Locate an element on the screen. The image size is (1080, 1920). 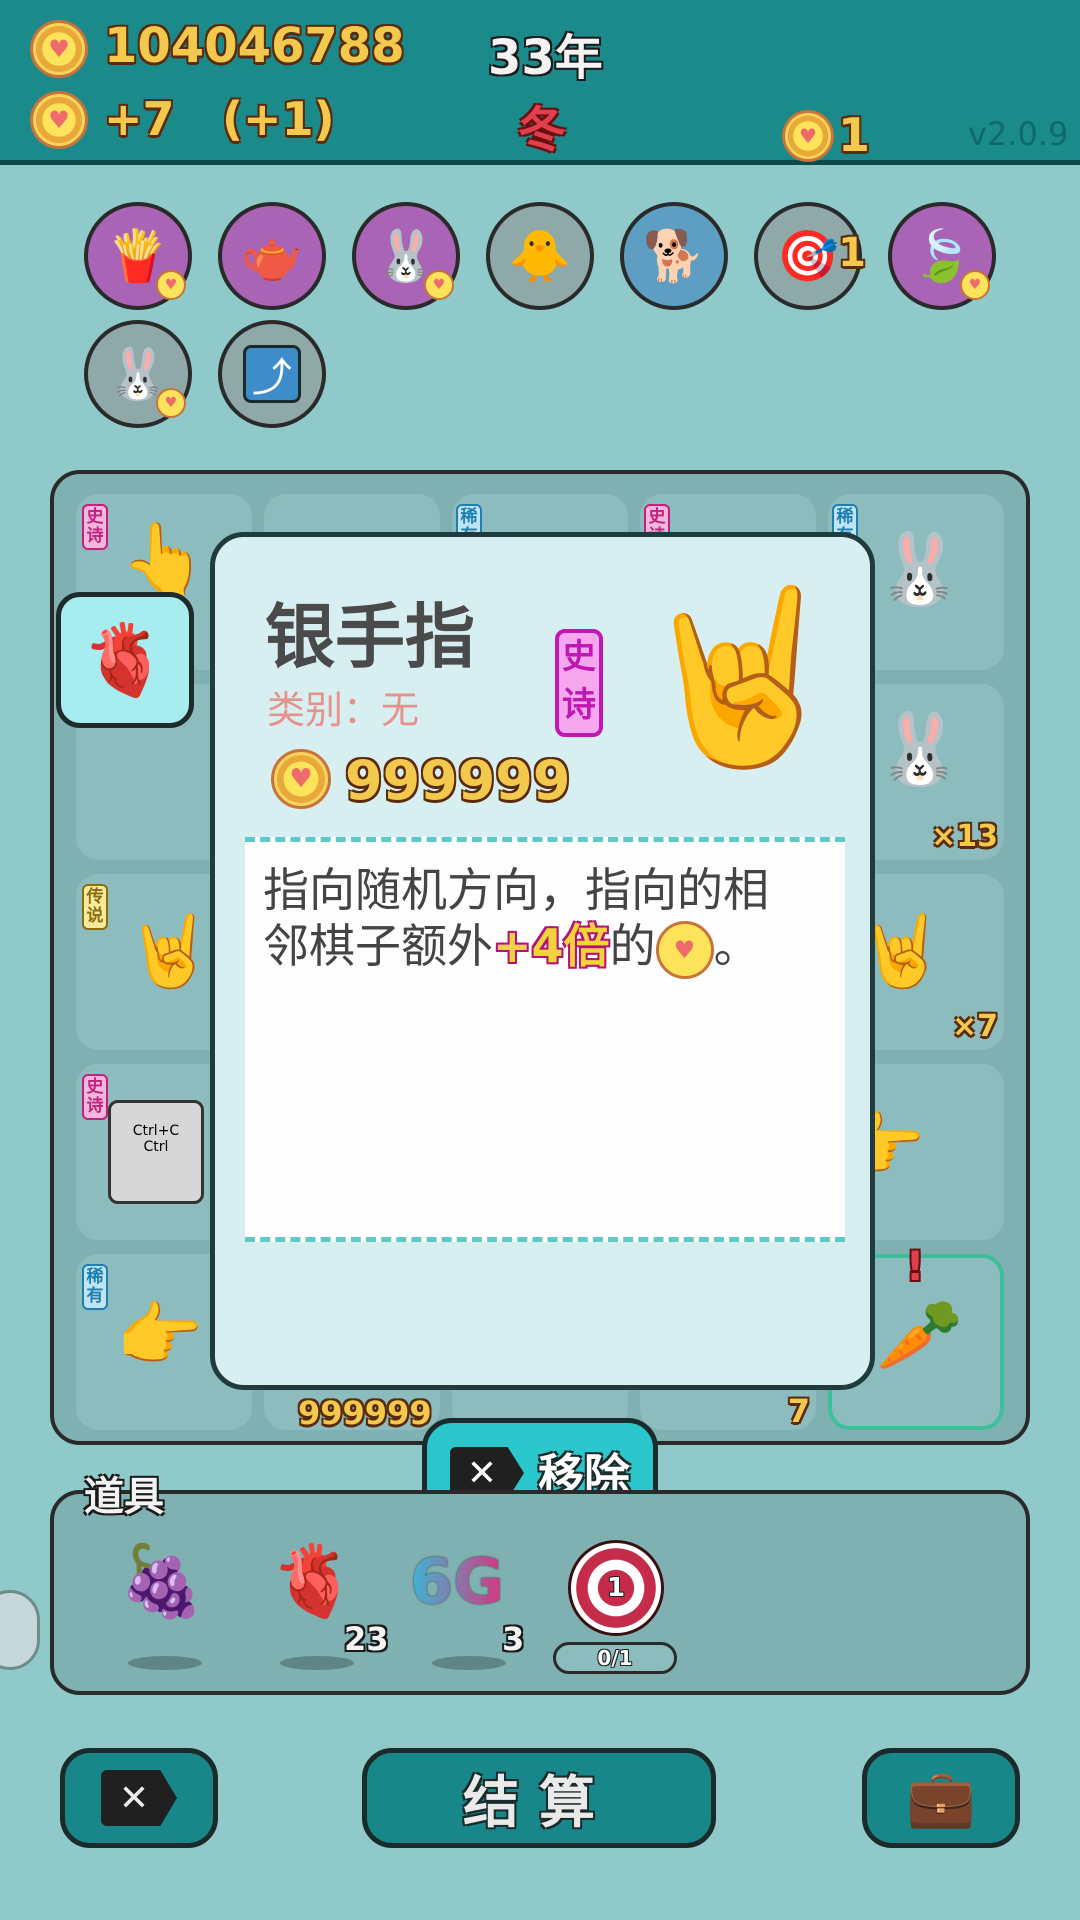
buff-target-coin: 🎯 1 is located at coordinates (810, 256).